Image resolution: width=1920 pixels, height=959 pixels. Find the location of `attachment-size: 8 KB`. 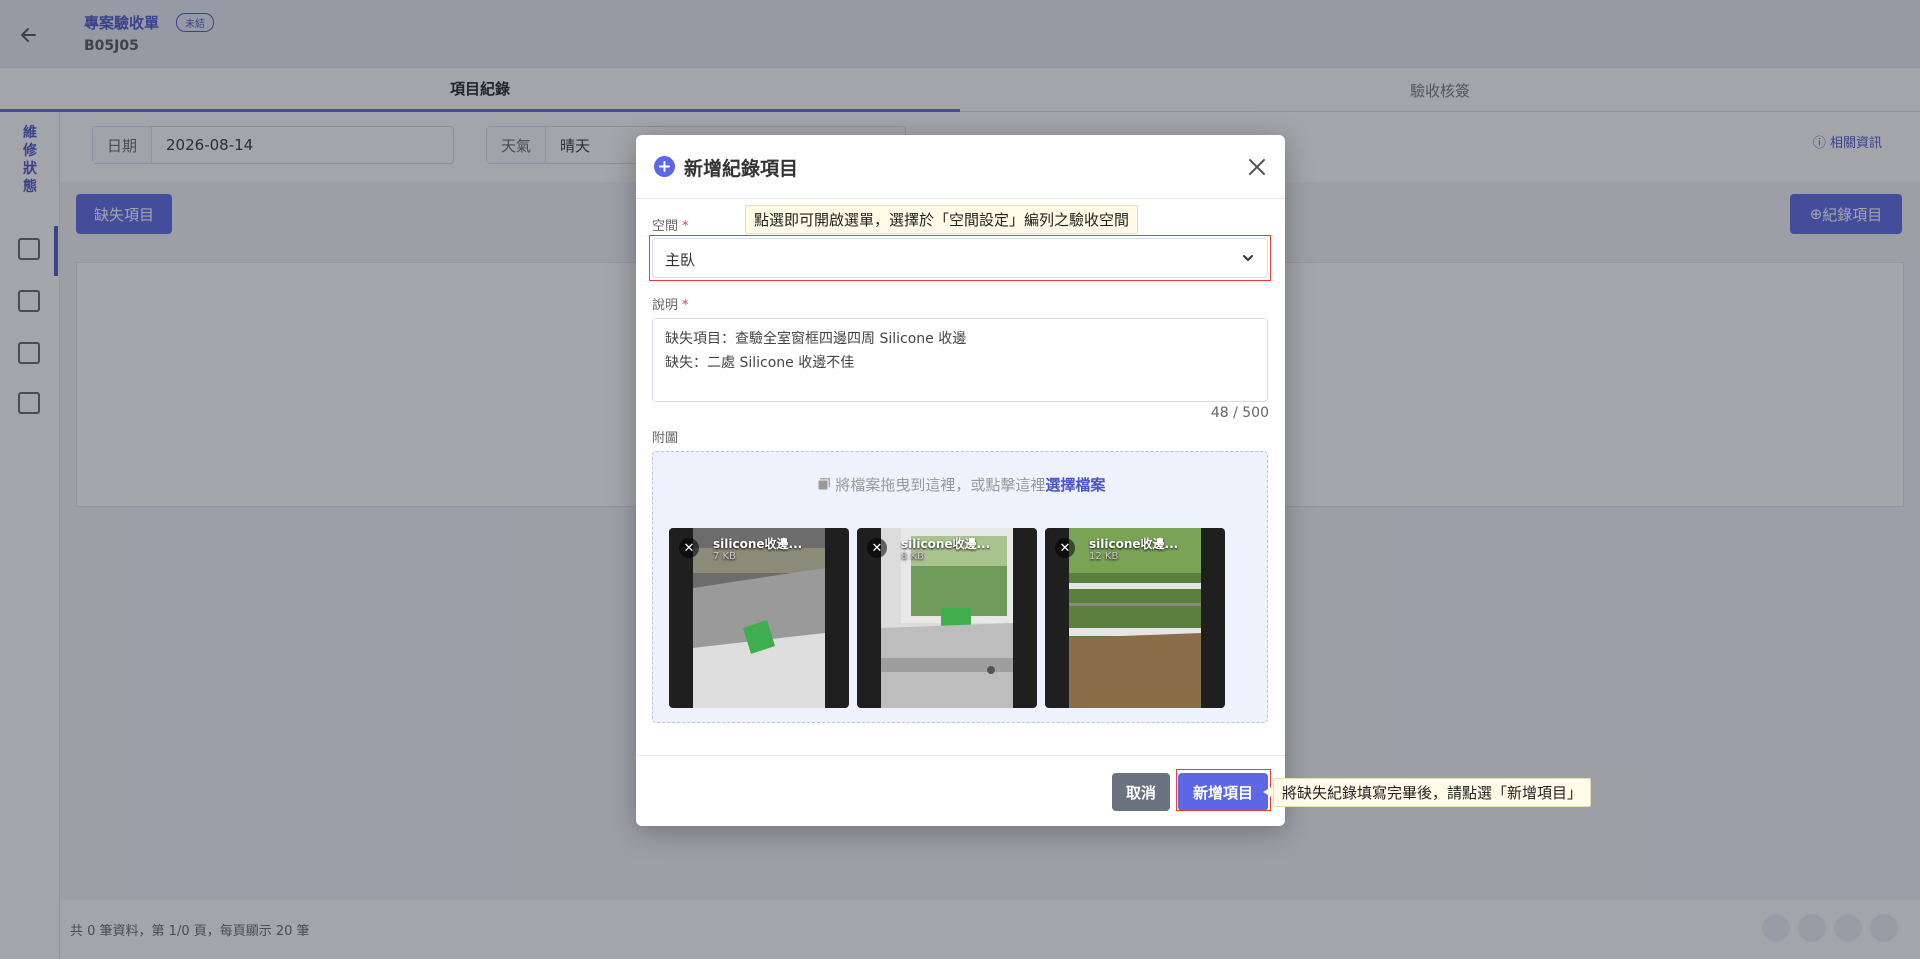

attachment-size: 8 KB is located at coordinates (912, 556).